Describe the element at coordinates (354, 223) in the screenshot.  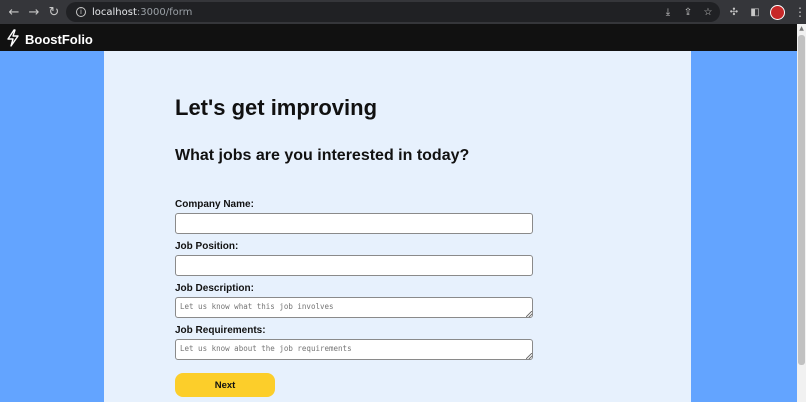
I see `company-name-input` at that location.